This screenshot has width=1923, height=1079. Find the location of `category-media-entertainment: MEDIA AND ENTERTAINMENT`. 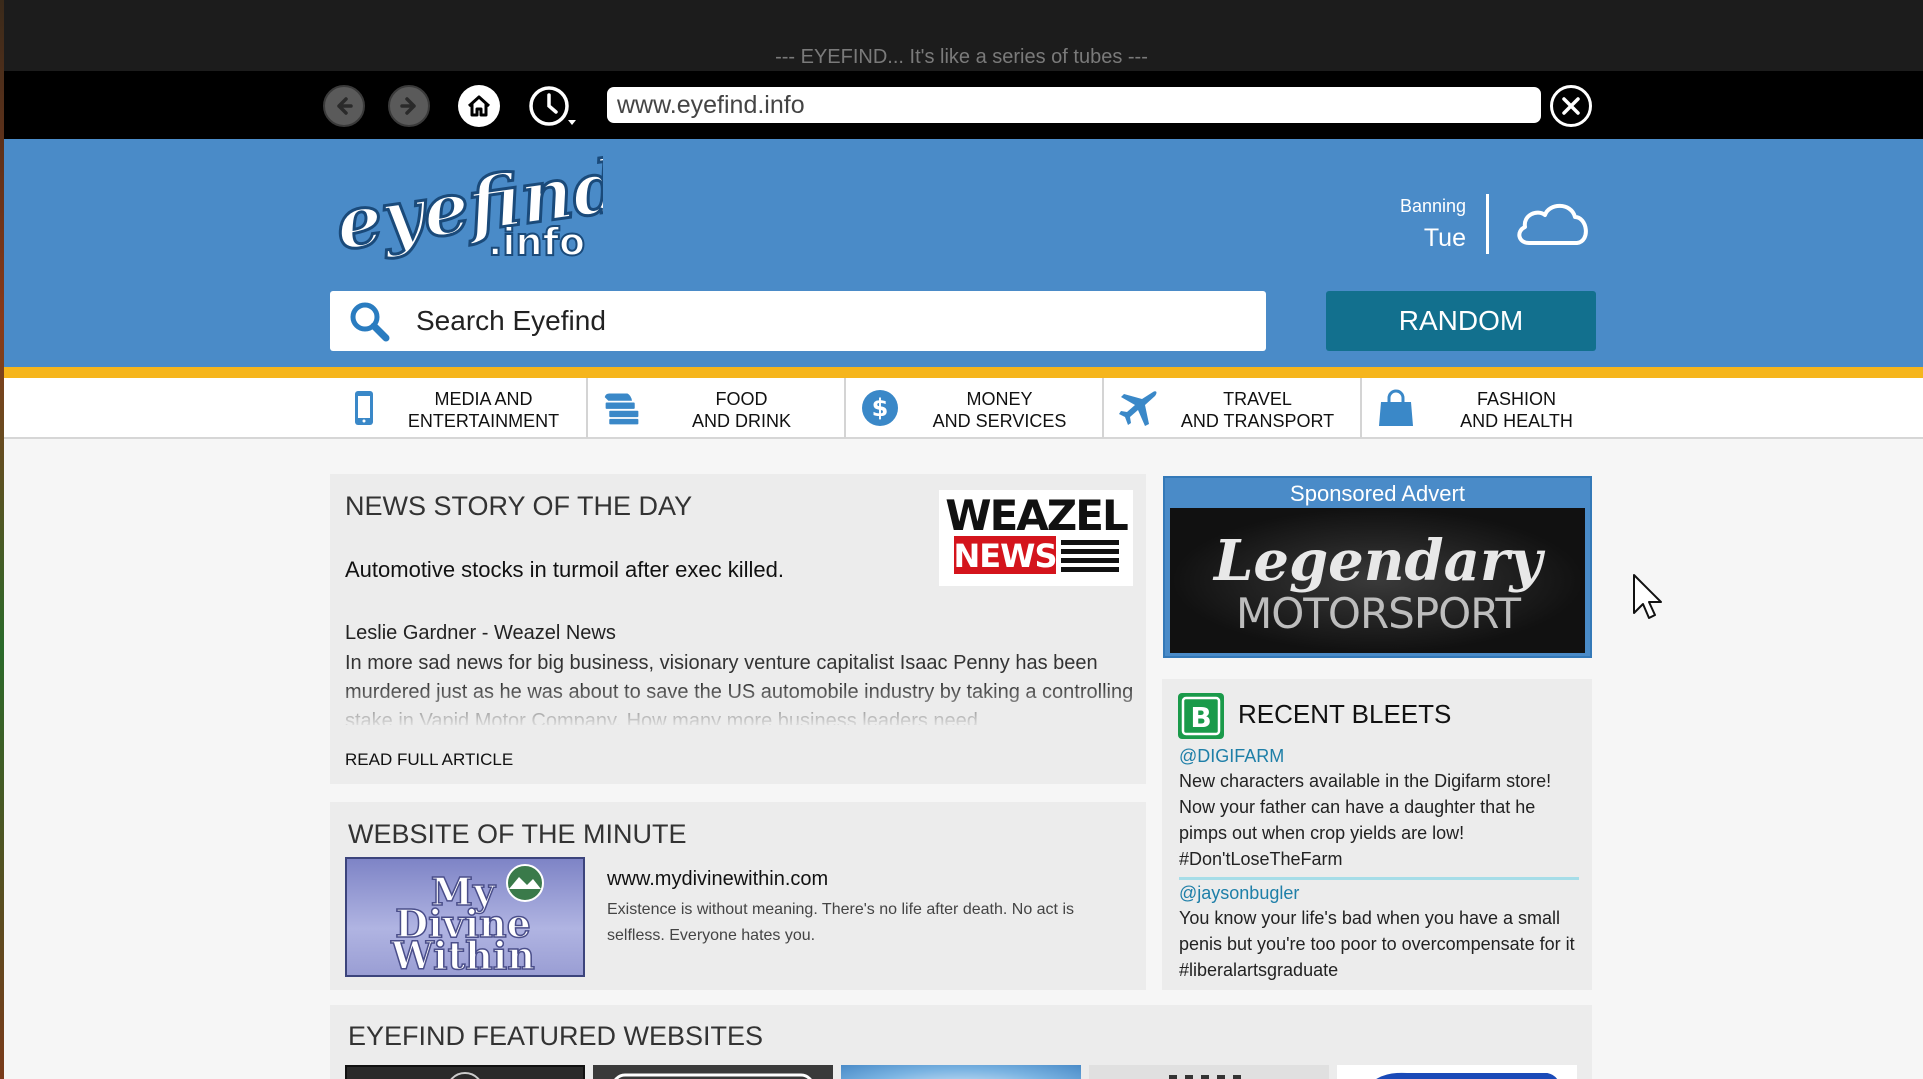

category-media-entertainment: MEDIA AND ENTERTAINMENT is located at coordinates (459, 408).